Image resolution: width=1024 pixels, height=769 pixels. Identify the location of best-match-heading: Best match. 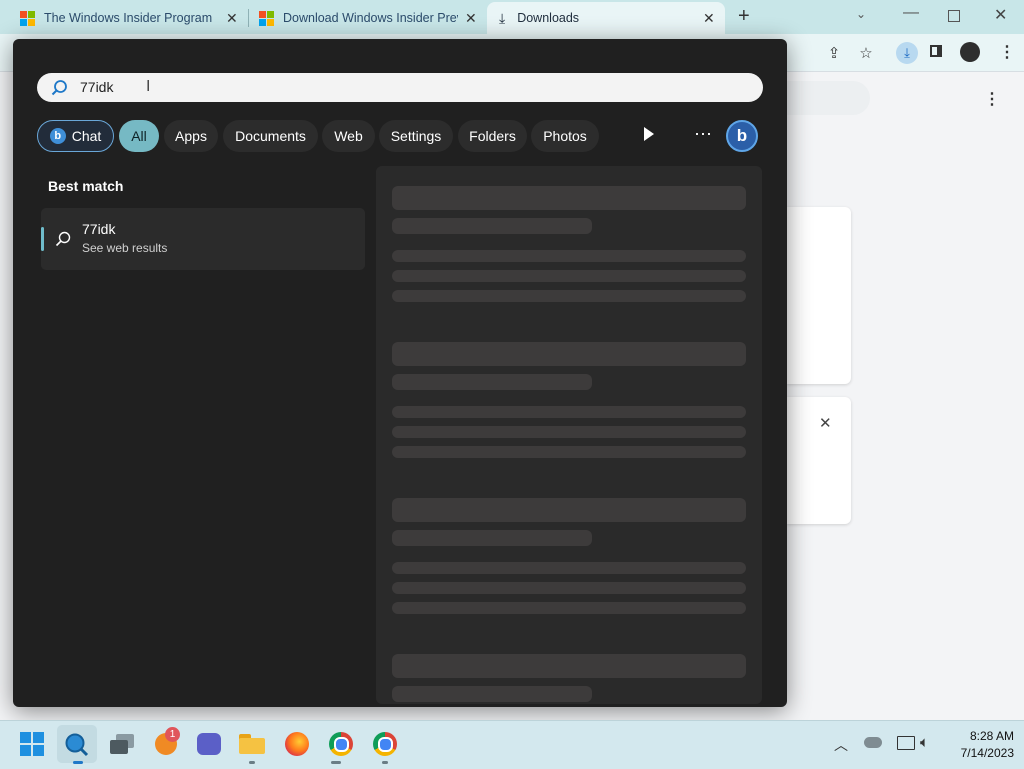
(86, 186).